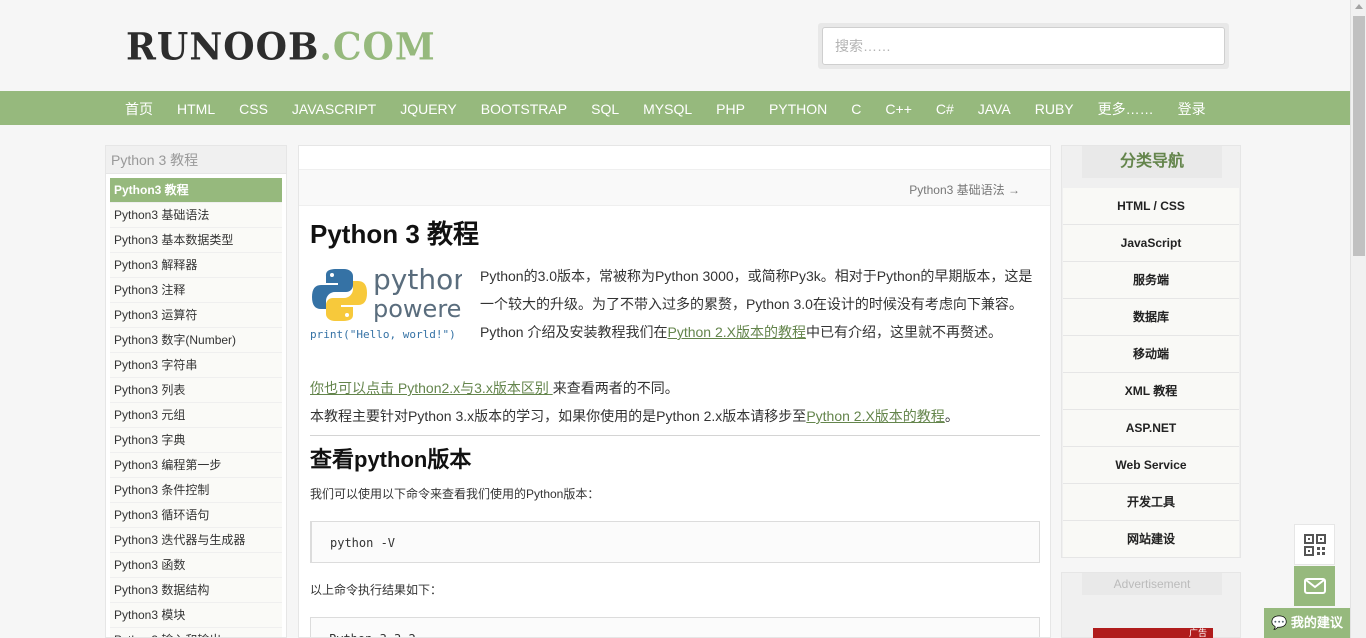  What do you see at coordinates (1151, 317) in the screenshot?
I see `category-item-3: 数据库` at bounding box center [1151, 317].